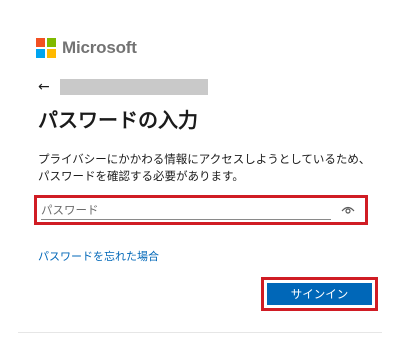 The width and height of the screenshot is (400, 350). Describe the element at coordinates (118, 120) in the screenshot. I see `page-title: パスワードの入力` at that location.